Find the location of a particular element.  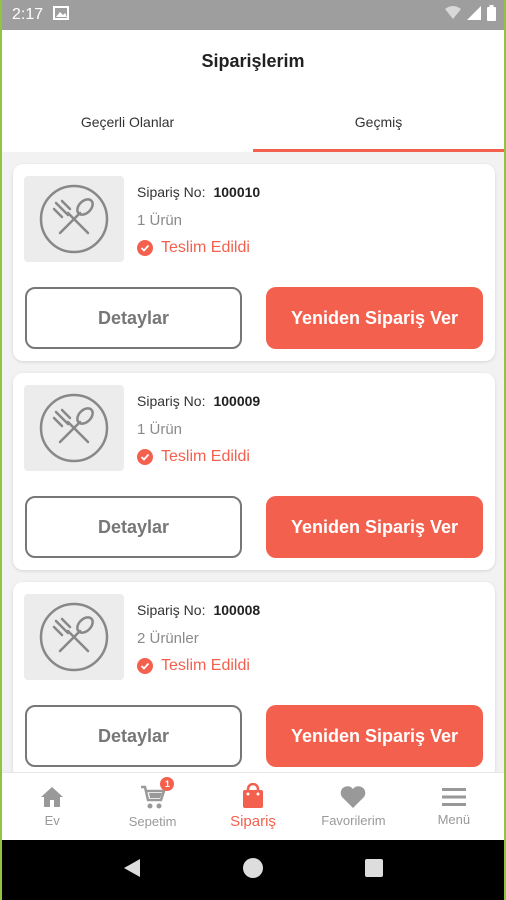

item-count: 2 Ürünler is located at coordinates (168, 638).